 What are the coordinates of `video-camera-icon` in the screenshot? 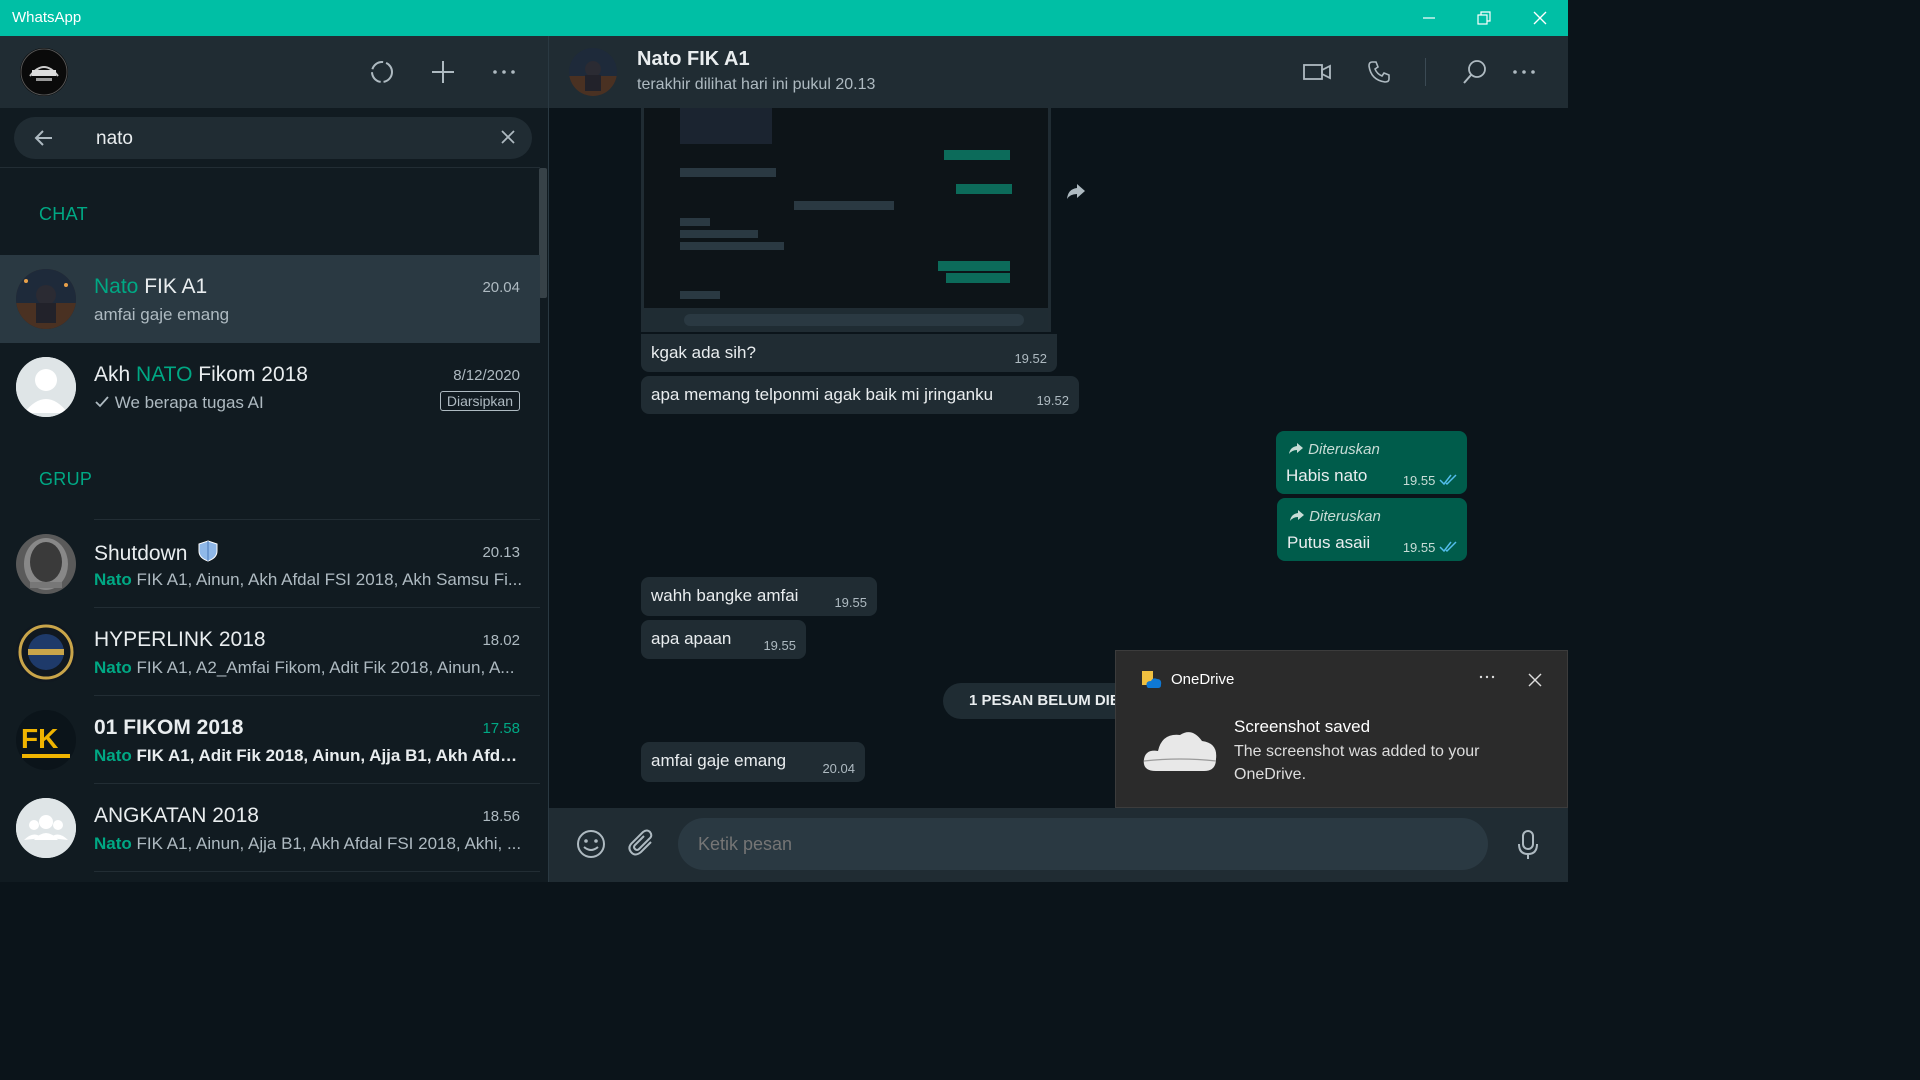 It's located at (1317, 72).